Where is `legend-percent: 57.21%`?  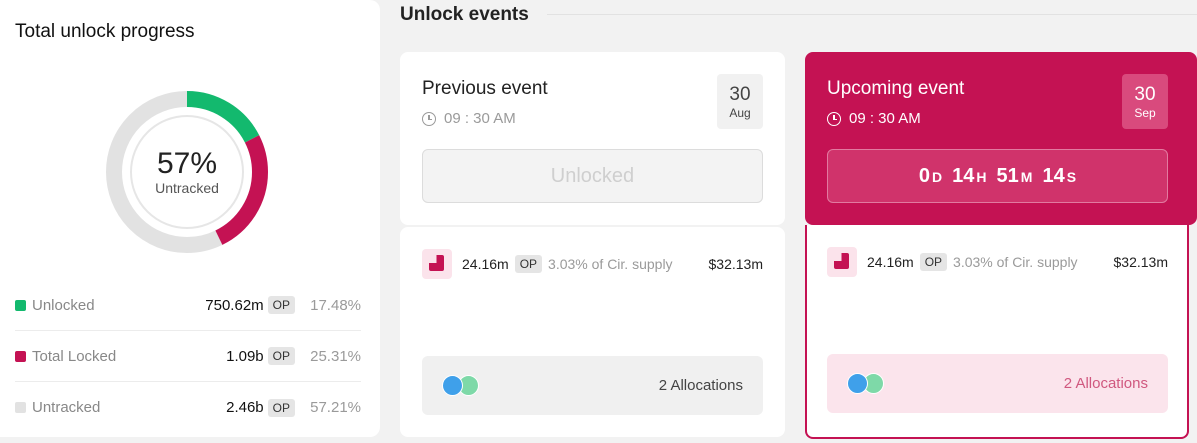 legend-percent: 57.21% is located at coordinates (335, 407).